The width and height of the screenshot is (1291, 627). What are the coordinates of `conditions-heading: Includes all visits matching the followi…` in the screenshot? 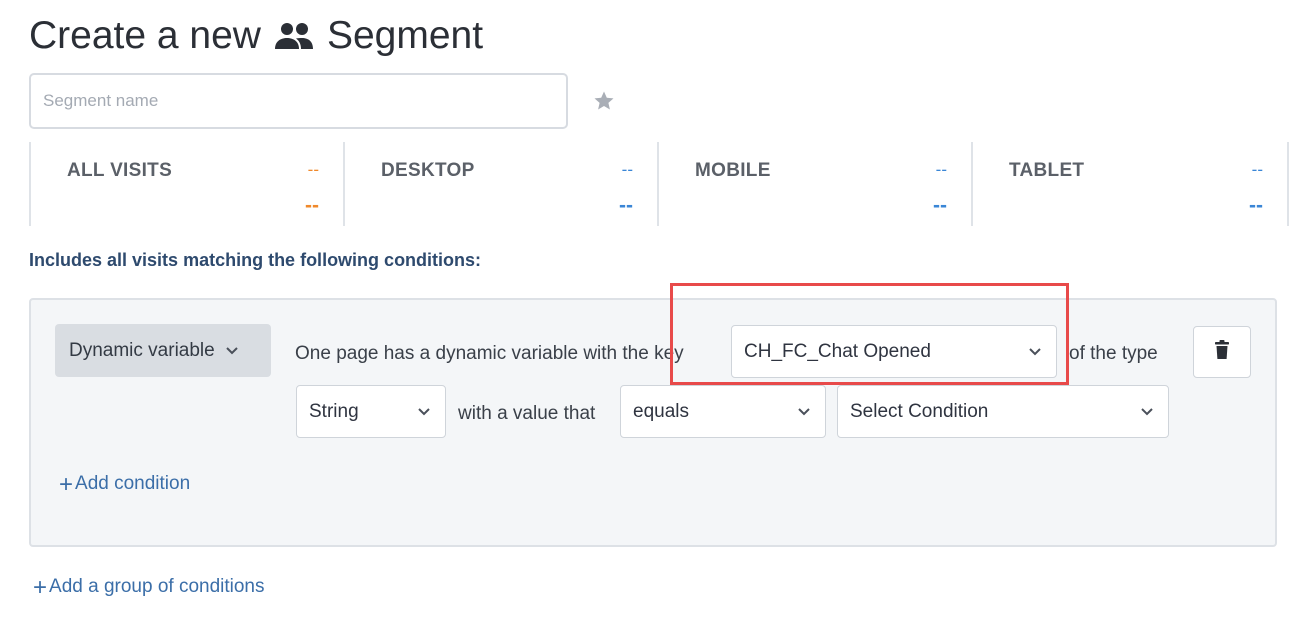 It's located at (255, 260).